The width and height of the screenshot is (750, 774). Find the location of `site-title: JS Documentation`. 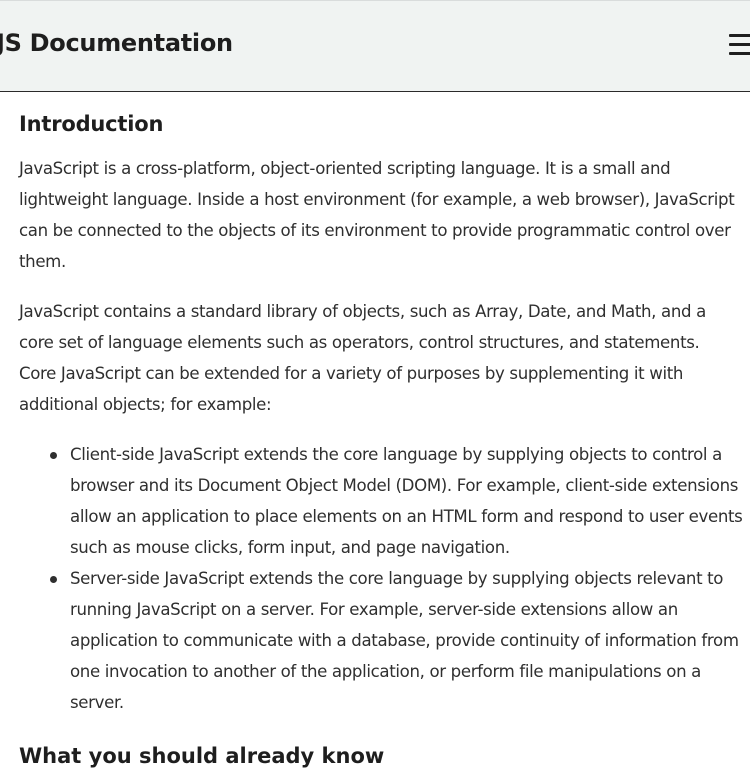

site-title: JS Documentation is located at coordinates (116, 43).